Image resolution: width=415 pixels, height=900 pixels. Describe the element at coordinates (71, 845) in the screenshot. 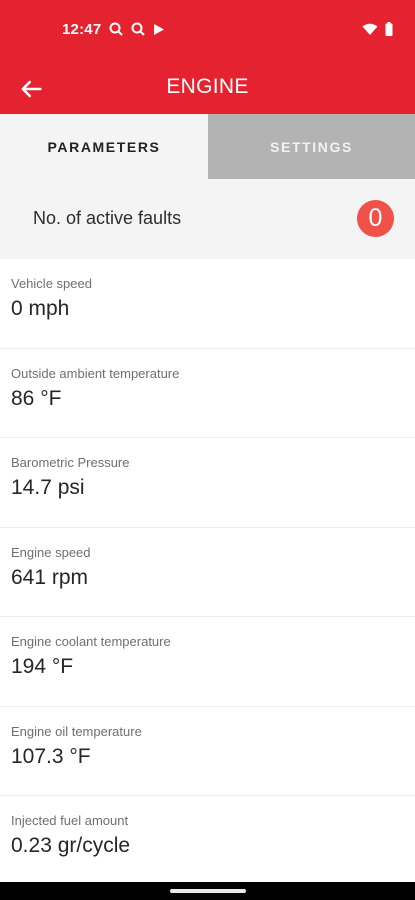

I see `param-value: 0.23 gr/cycle` at that location.